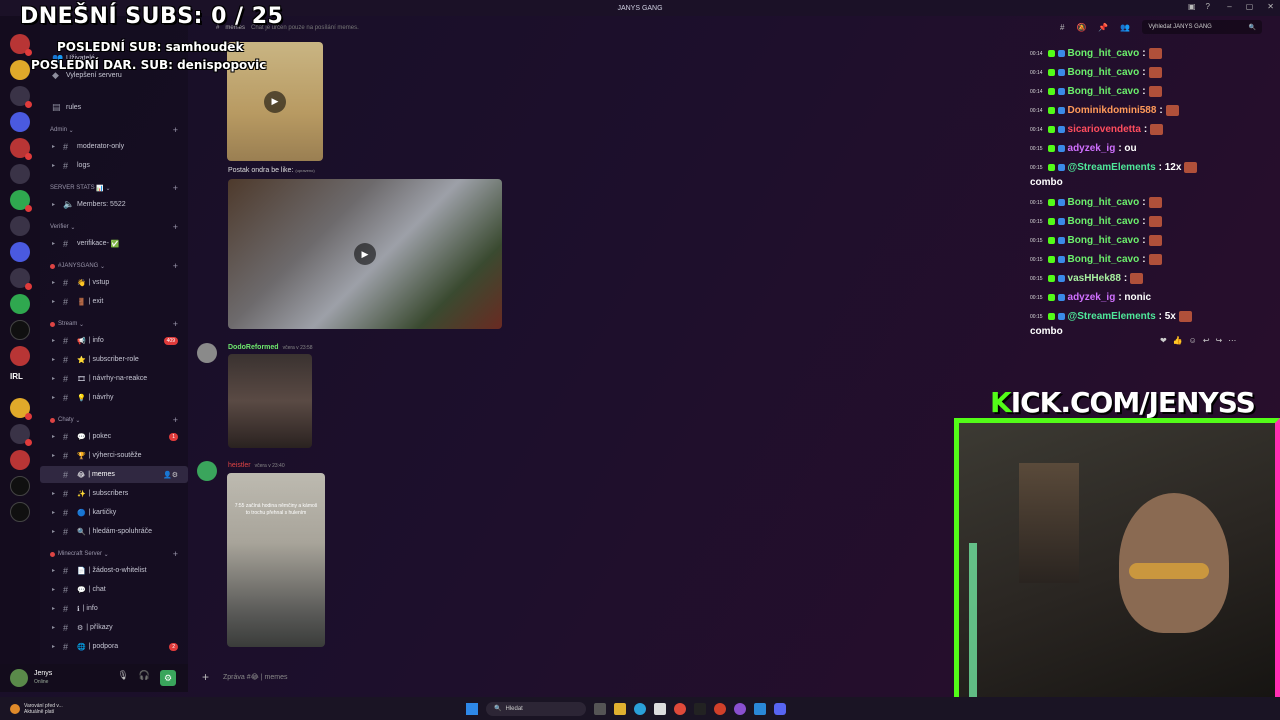 The image size is (1280, 720). Describe the element at coordinates (114, 340) in the screenshot. I see `channel-info: ▸ # 📢 | info 409` at that location.